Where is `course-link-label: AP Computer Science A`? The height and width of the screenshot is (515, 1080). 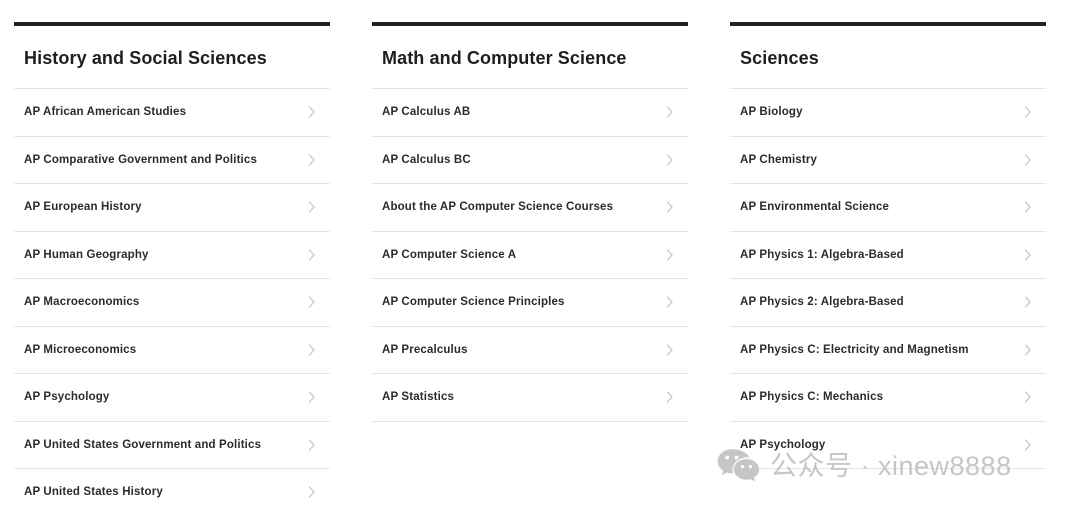 course-link-label: AP Computer Science A is located at coordinates (449, 254).